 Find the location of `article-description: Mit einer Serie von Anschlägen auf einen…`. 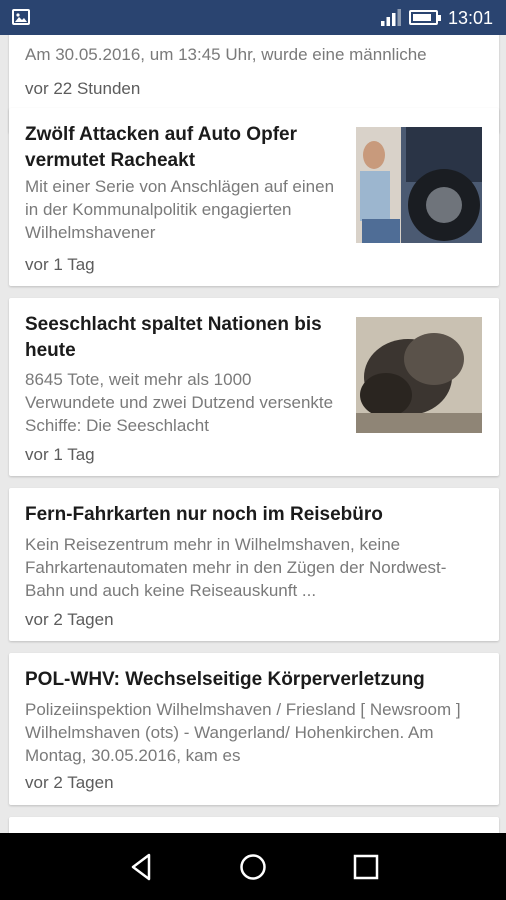

article-description: Mit einer Serie von Anschlägen auf einen… is located at coordinates (180, 209).